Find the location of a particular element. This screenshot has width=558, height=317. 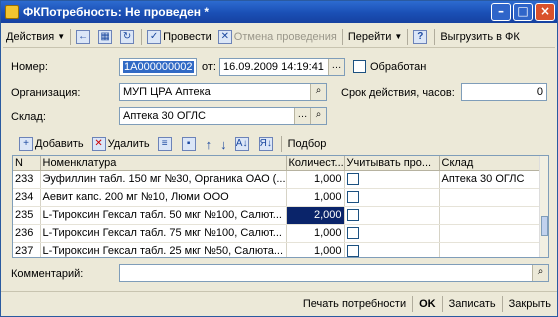

unpost-icon: ✕ is located at coordinates (224, 36).